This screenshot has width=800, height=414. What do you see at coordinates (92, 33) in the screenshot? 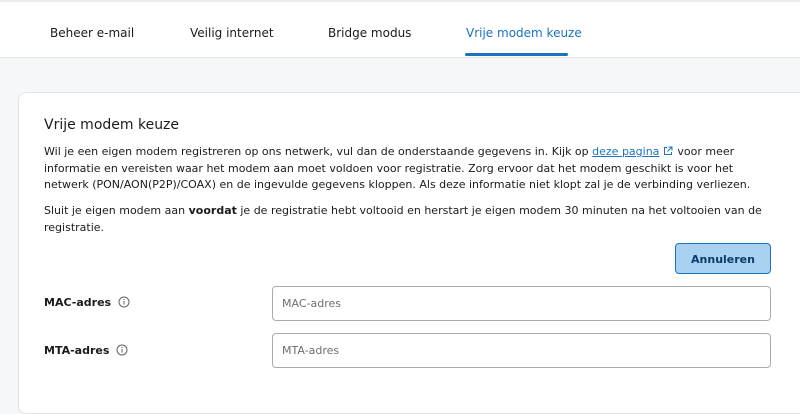
I see `tab-beheer-email: Beheer e-mail` at bounding box center [92, 33].